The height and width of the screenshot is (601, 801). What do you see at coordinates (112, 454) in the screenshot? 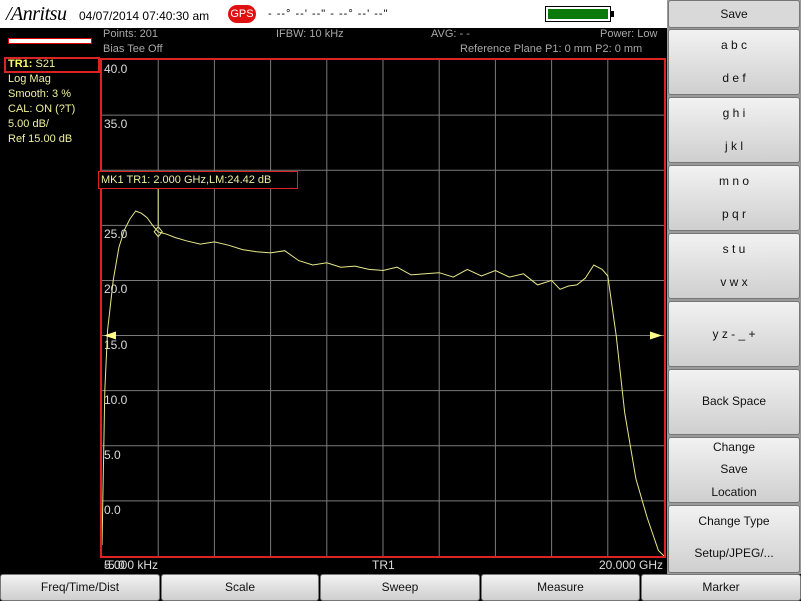
I see `y-tick-label: 5.0` at bounding box center [112, 454].